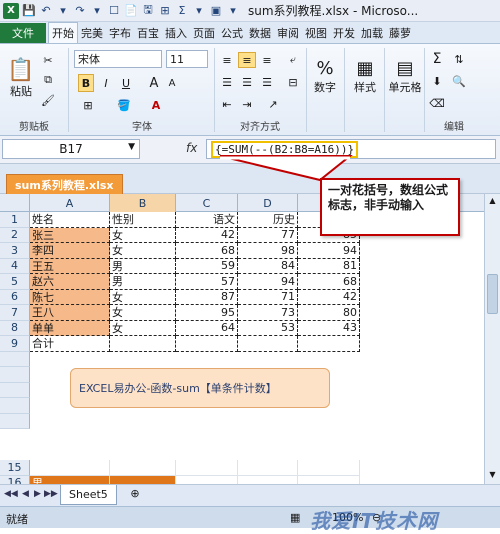 The height and width of the screenshot is (534, 500). Describe the element at coordinates (172, 83) in the screenshot. I see `shrink-font-button: A` at that location.